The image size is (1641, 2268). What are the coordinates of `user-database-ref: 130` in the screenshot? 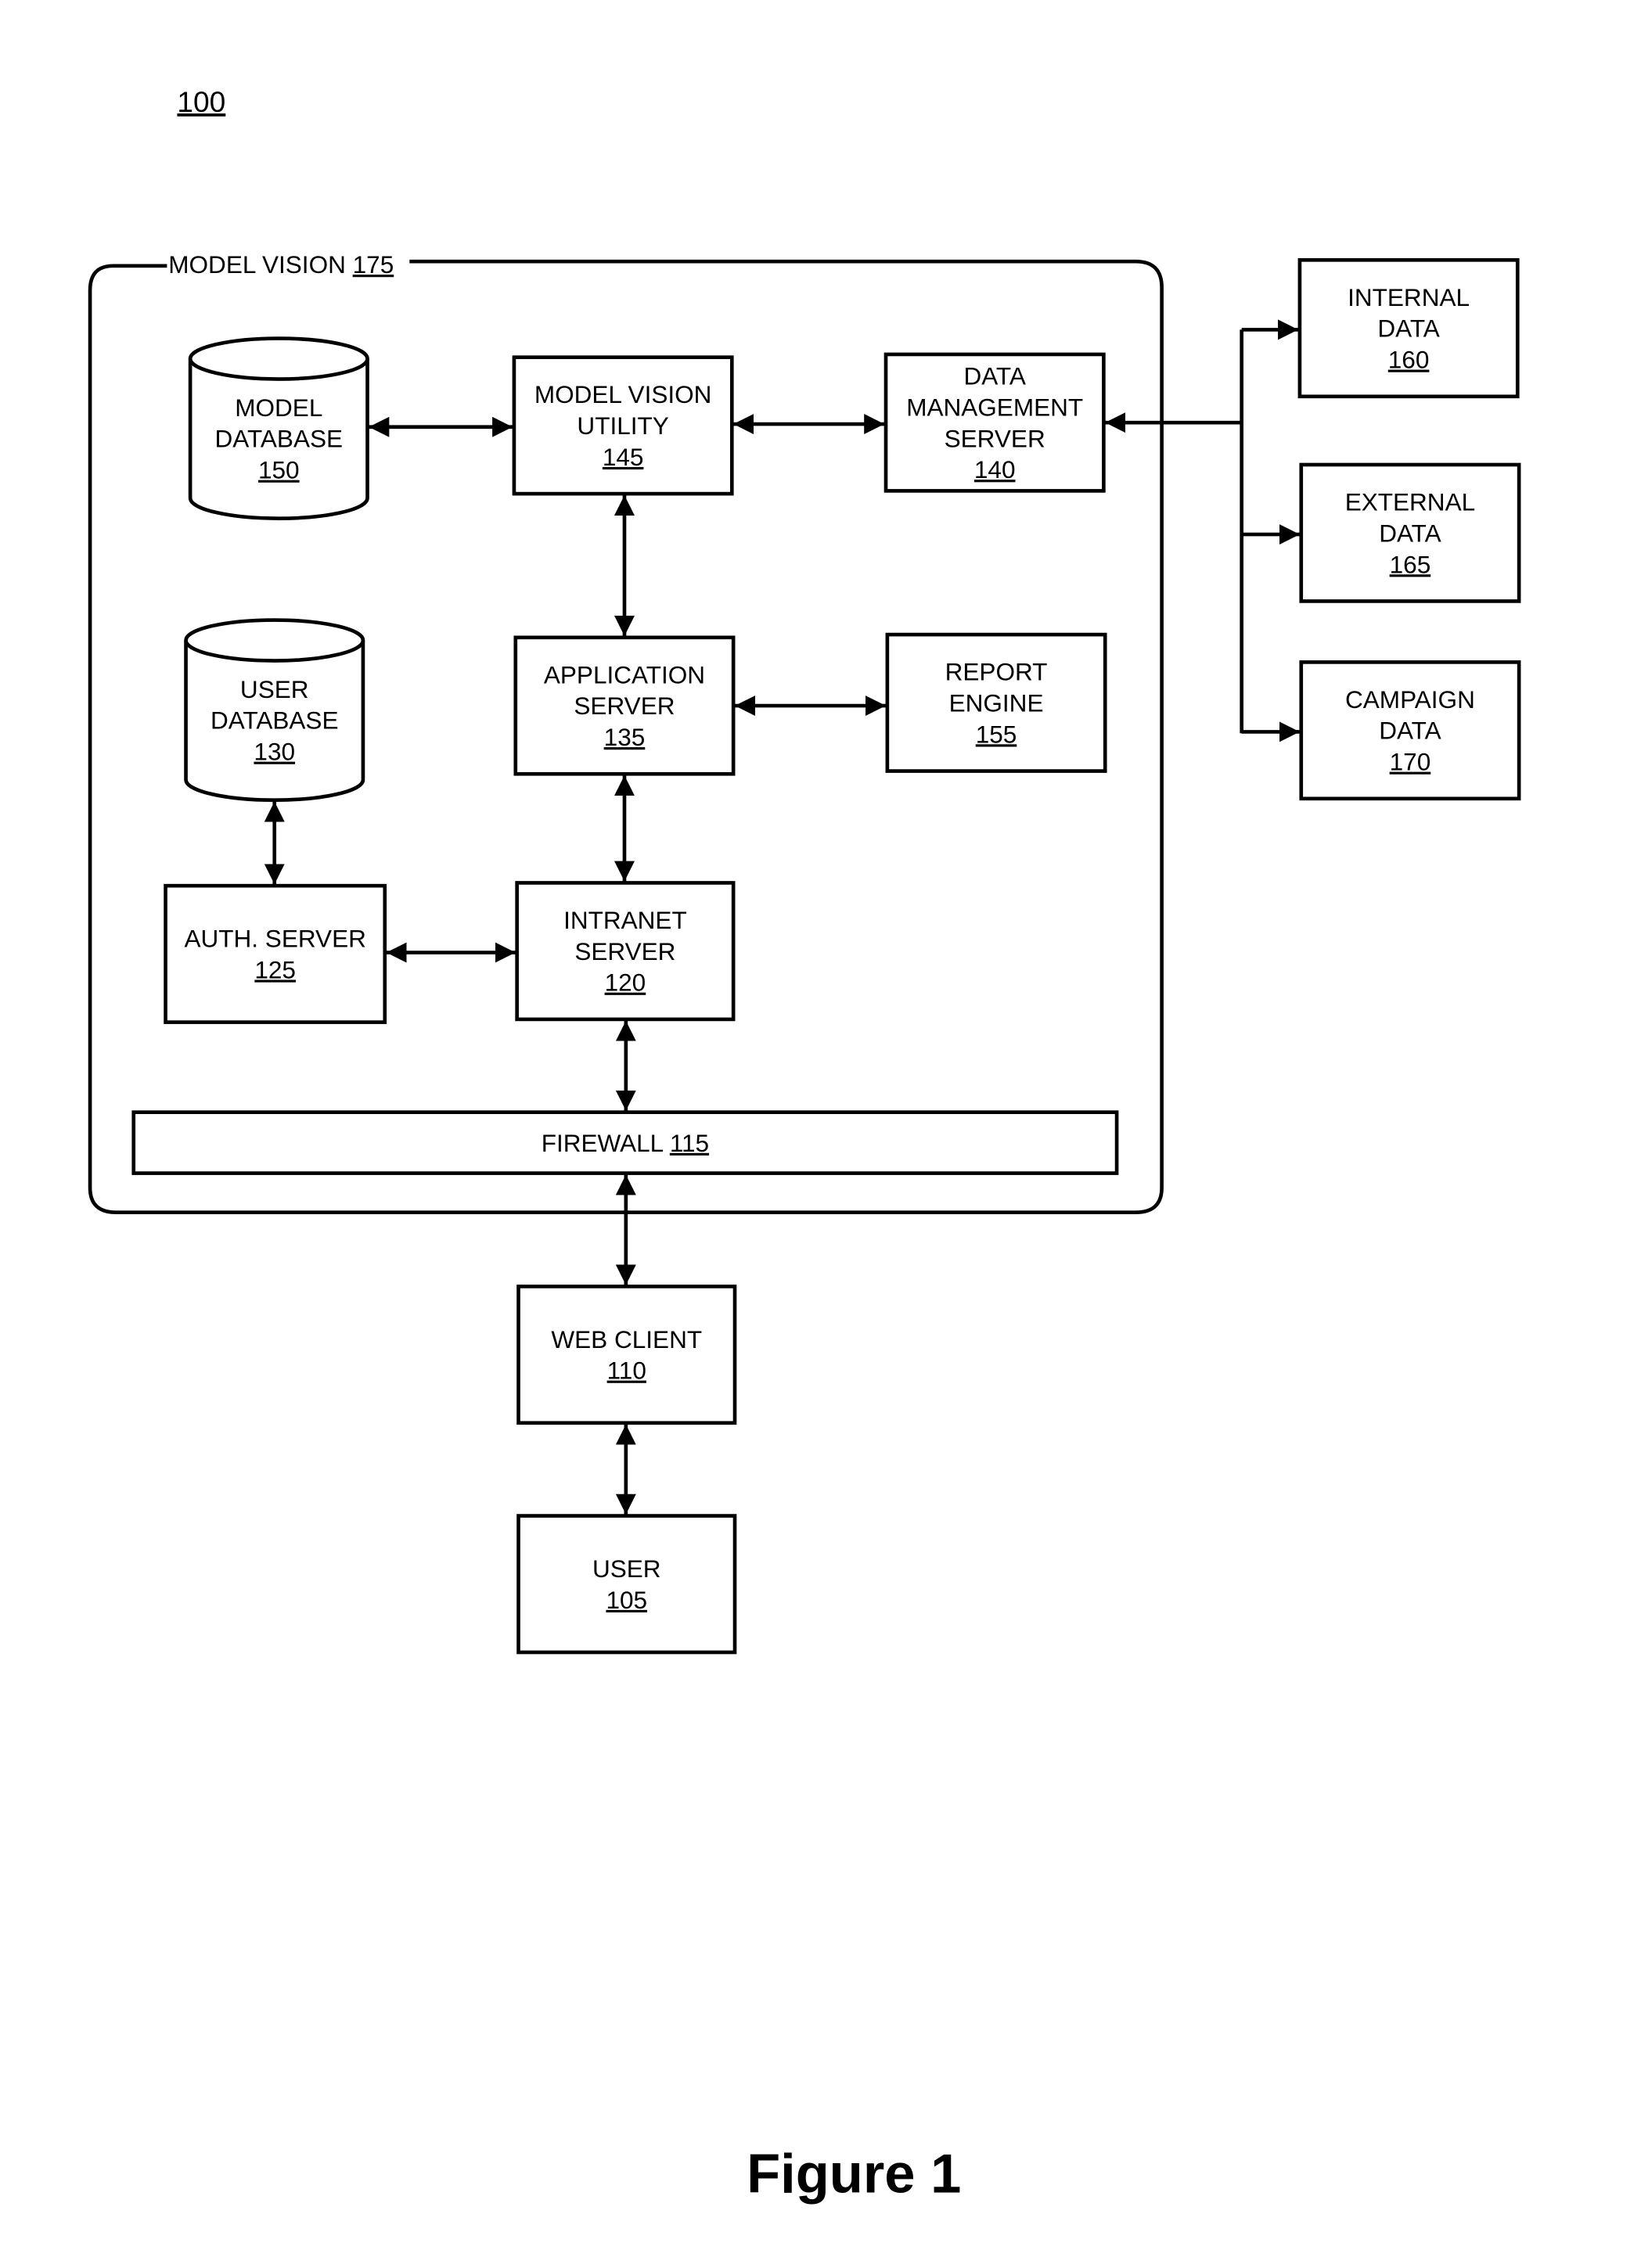 It's located at (274, 752).